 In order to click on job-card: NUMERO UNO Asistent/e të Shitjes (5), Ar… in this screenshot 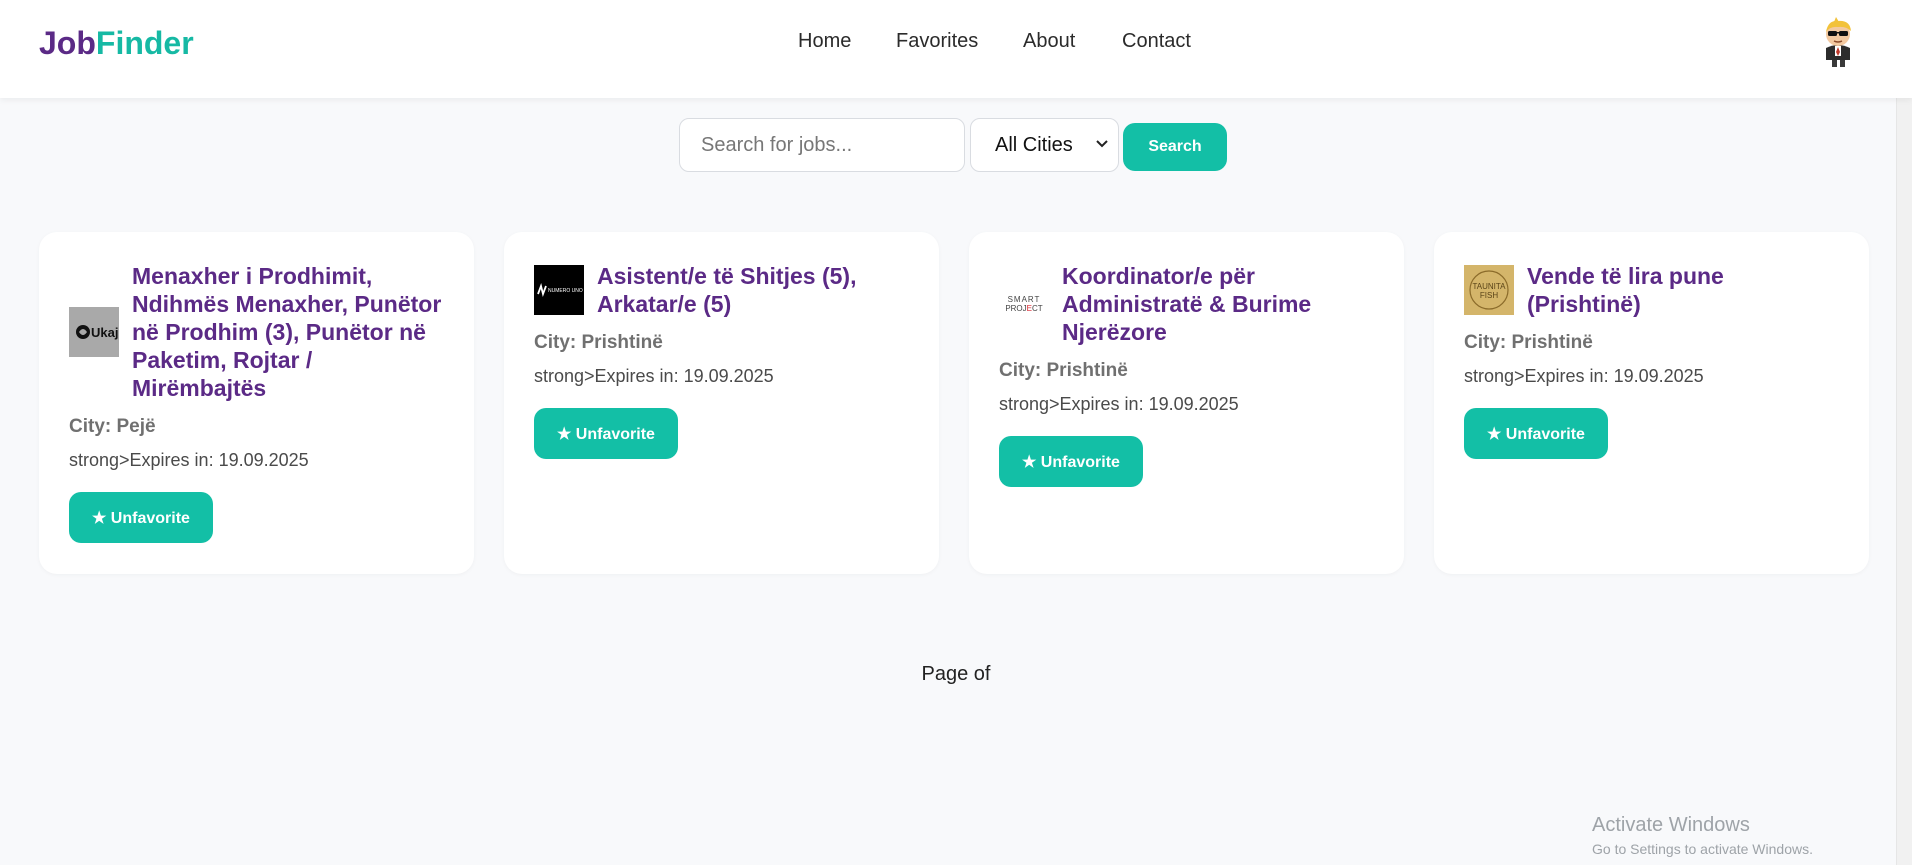, I will do `click(721, 403)`.